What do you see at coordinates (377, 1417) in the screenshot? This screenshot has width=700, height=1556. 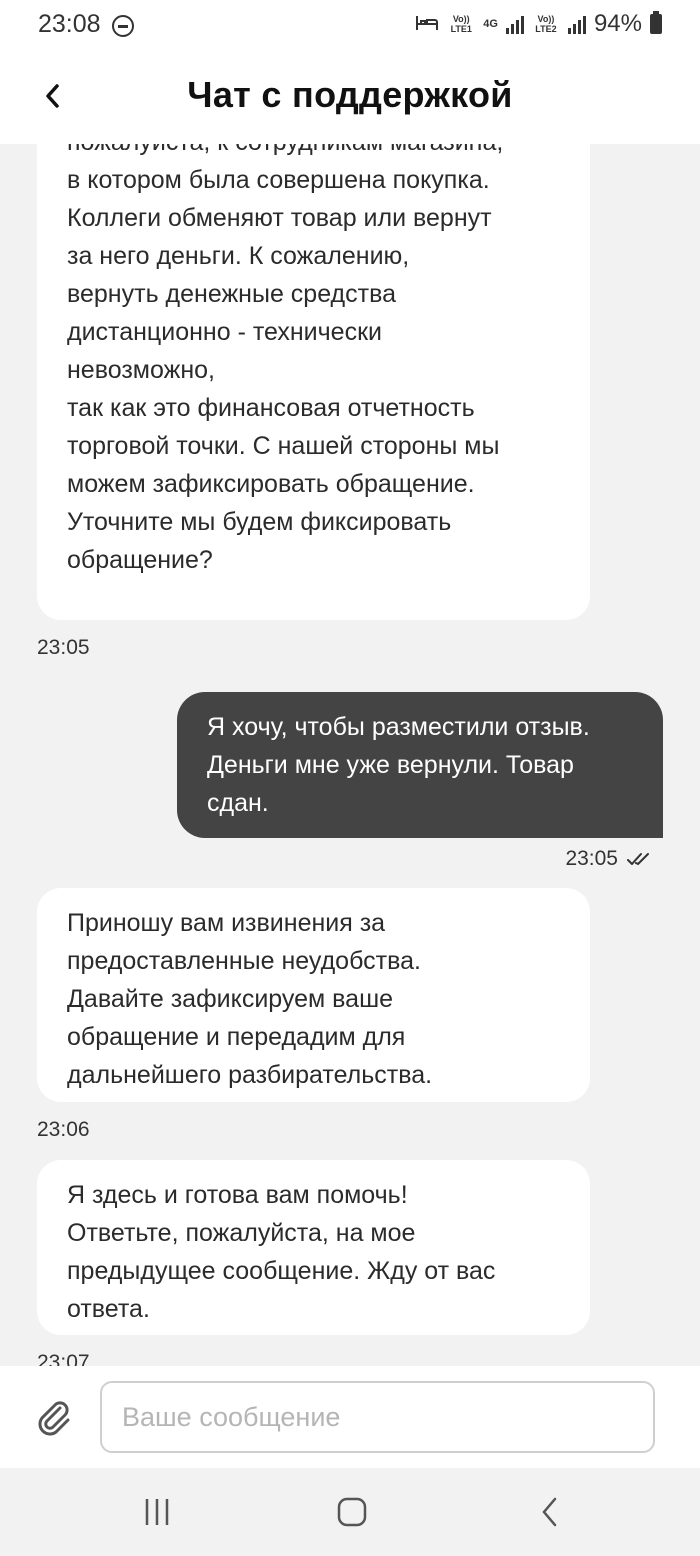 I see `message-input` at bounding box center [377, 1417].